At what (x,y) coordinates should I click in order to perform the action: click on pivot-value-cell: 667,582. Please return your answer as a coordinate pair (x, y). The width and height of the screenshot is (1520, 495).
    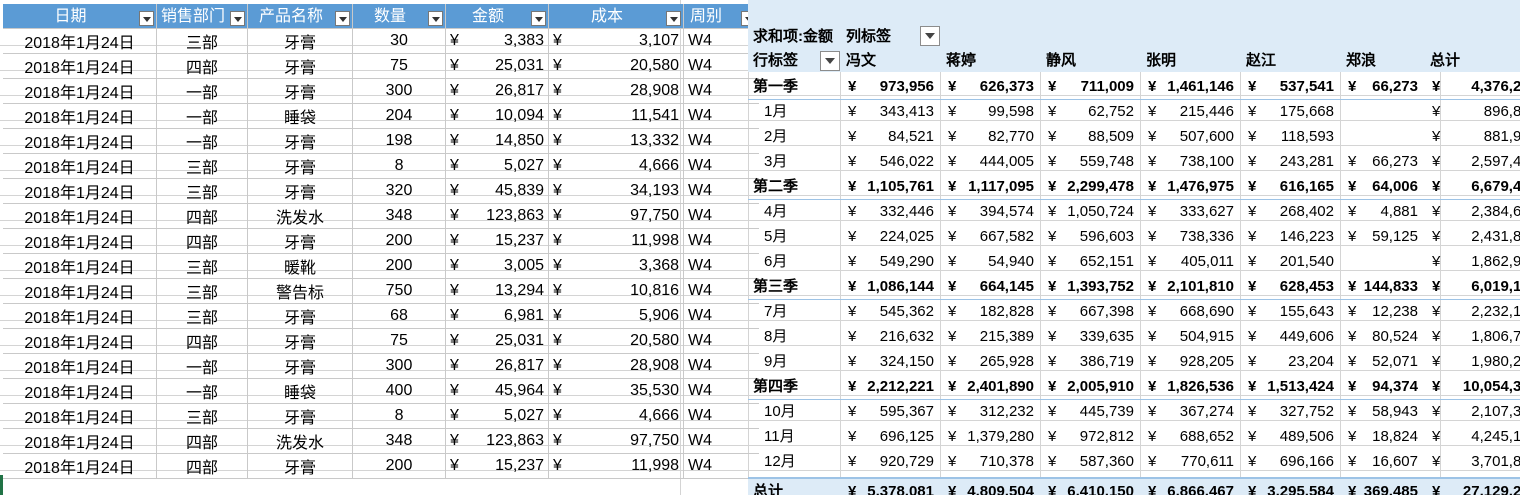
    Looking at the image, I should click on (989, 236).